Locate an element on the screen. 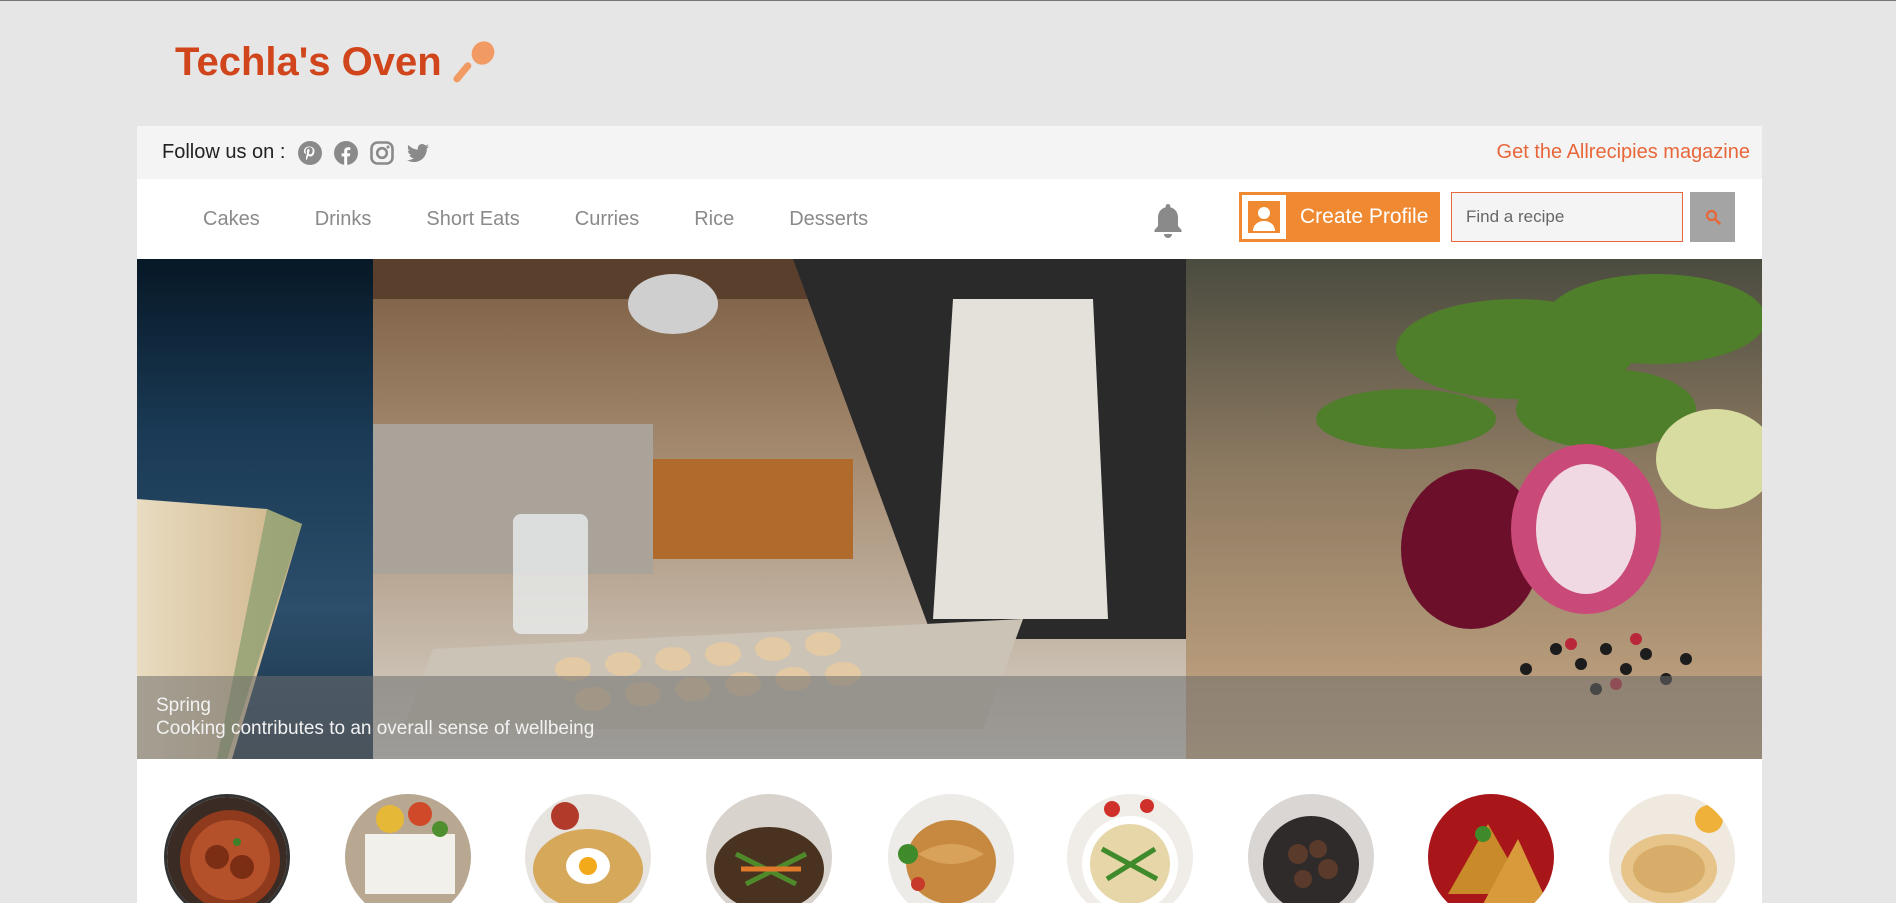 The width and height of the screenshot is (1896, 903). create-profile-button: Create Profile is located at coordinates (1339, 217).